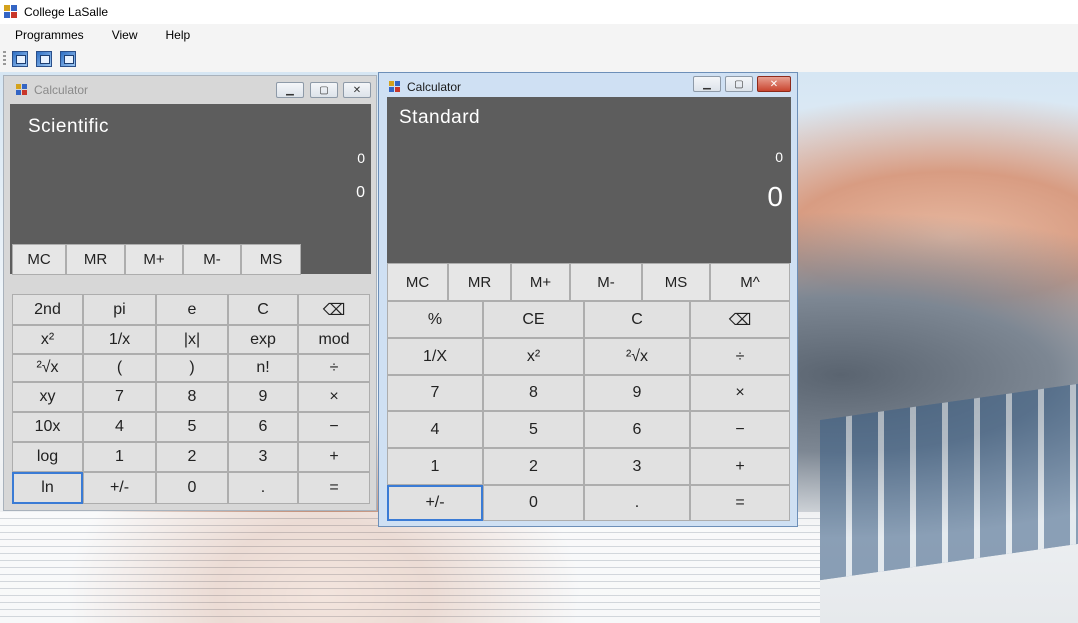 This screenshot has height=623, width=1078. I want to click on app-title: College LaSalle, so click(66, 12).